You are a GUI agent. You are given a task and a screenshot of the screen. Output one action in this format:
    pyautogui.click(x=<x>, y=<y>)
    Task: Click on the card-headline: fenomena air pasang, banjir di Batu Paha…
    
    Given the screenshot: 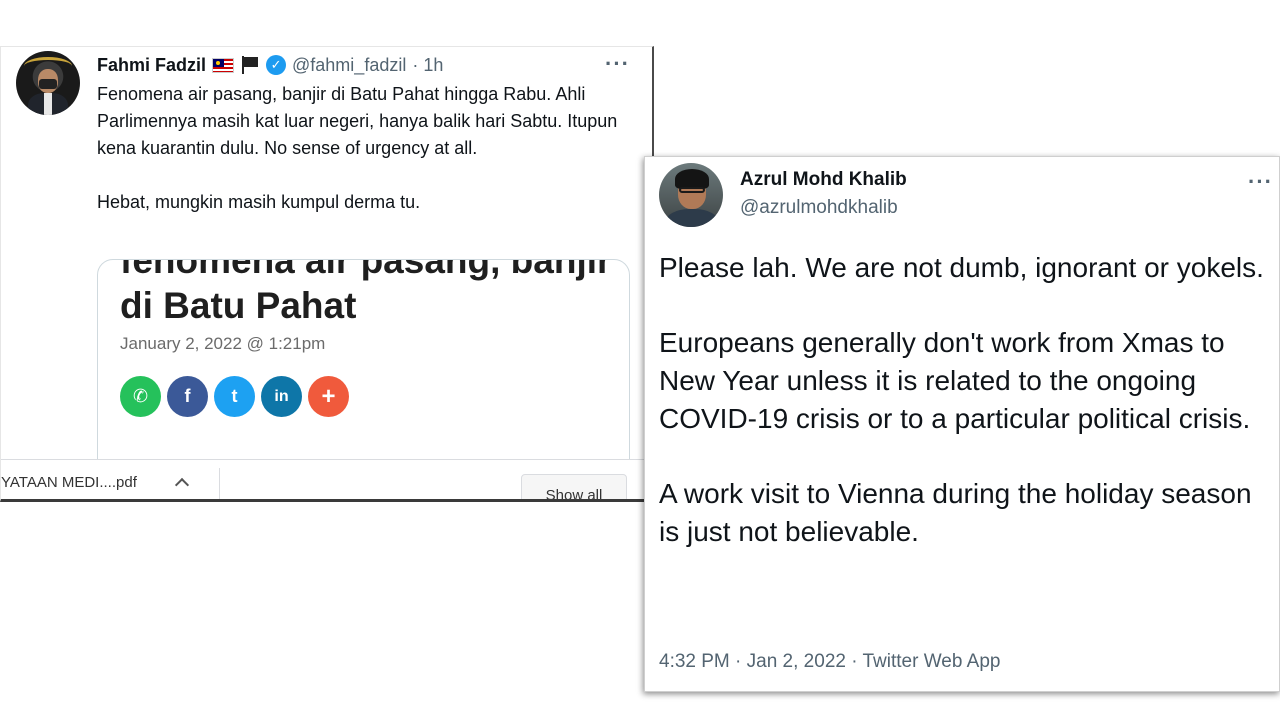 What is the action you would take?
    pyautogui.click(x=366, y=292)
    